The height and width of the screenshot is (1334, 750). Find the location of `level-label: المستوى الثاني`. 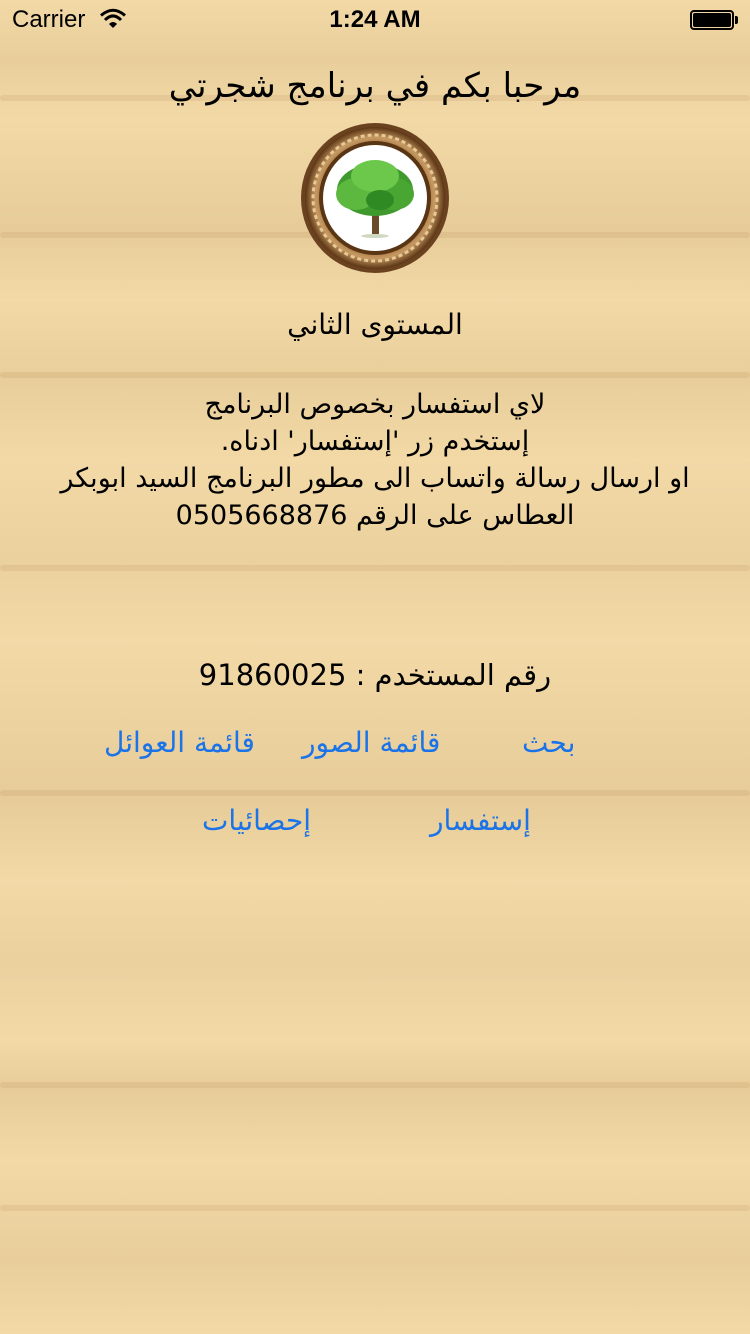

level-label: المستوى الثاني is located at coordinates (375, 324).